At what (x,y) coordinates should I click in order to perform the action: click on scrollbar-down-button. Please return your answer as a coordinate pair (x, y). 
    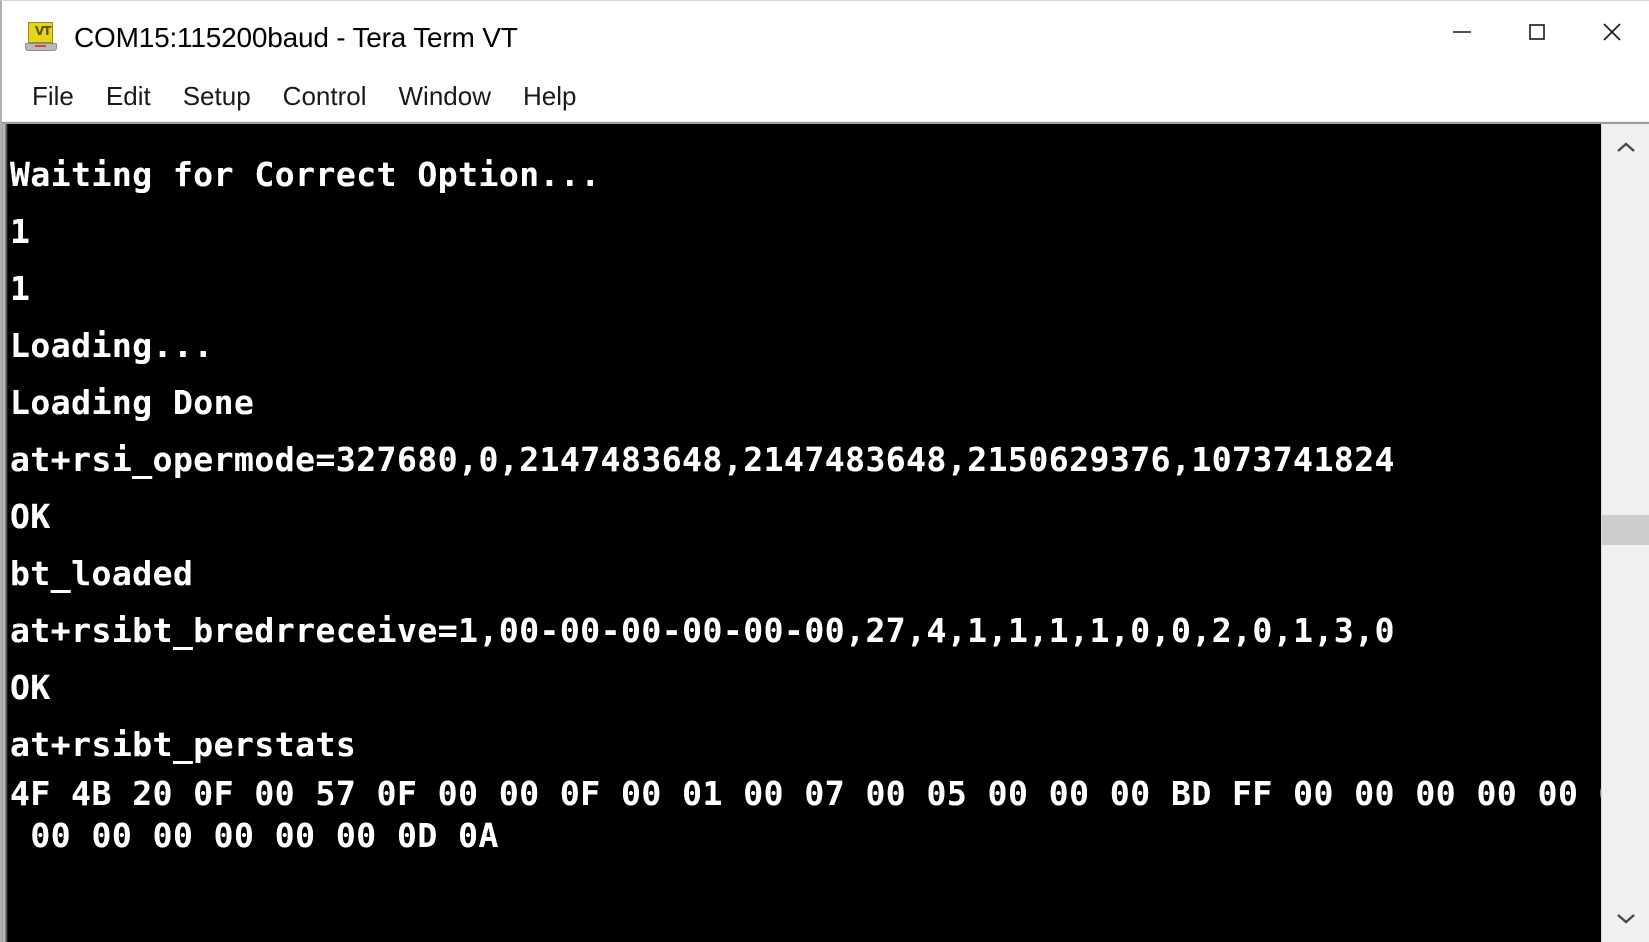
    Looking at the image, I should click on (1625, 918).